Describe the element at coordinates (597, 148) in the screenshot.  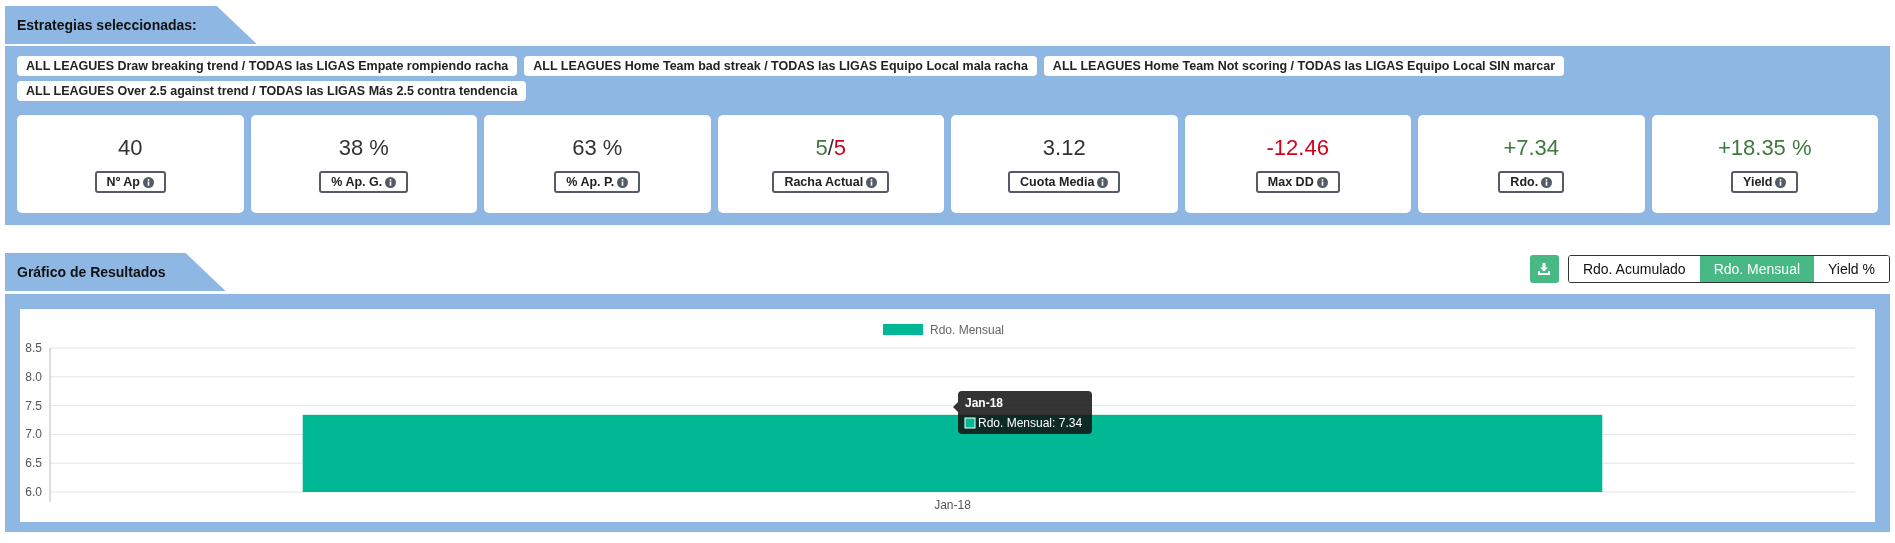
I see `stat-value: 63 %` at that location.